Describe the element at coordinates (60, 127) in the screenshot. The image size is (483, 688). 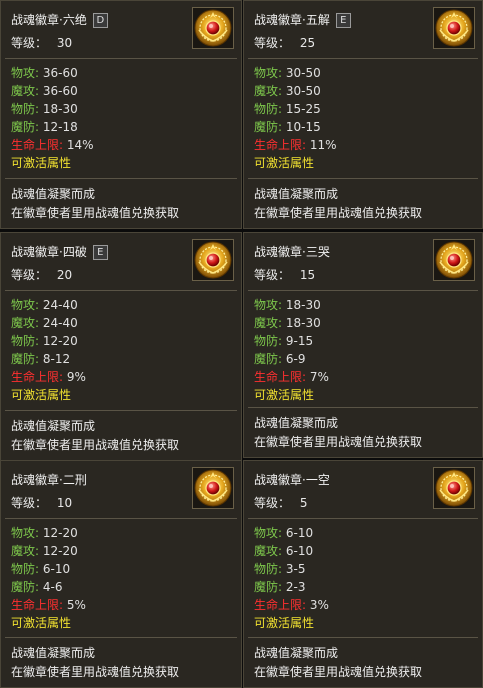
I see `stat-value: 12-18` at that location.